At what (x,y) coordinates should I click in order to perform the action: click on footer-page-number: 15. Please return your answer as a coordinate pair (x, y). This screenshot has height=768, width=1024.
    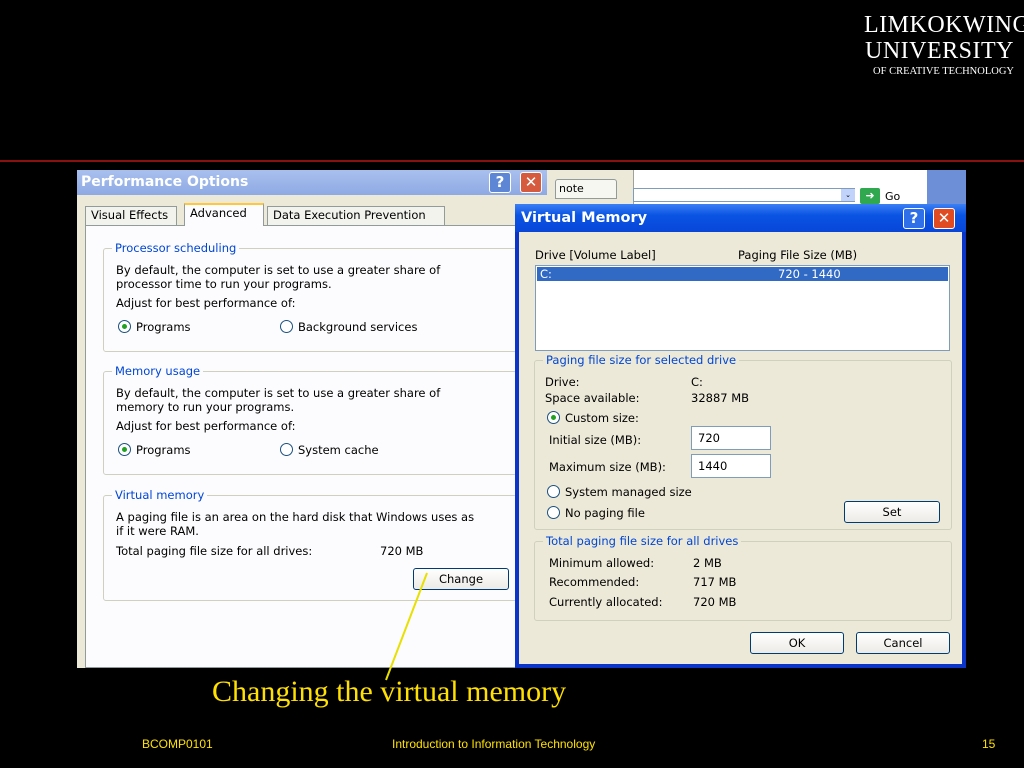
    Looking at the image, I should click on (989, 744).